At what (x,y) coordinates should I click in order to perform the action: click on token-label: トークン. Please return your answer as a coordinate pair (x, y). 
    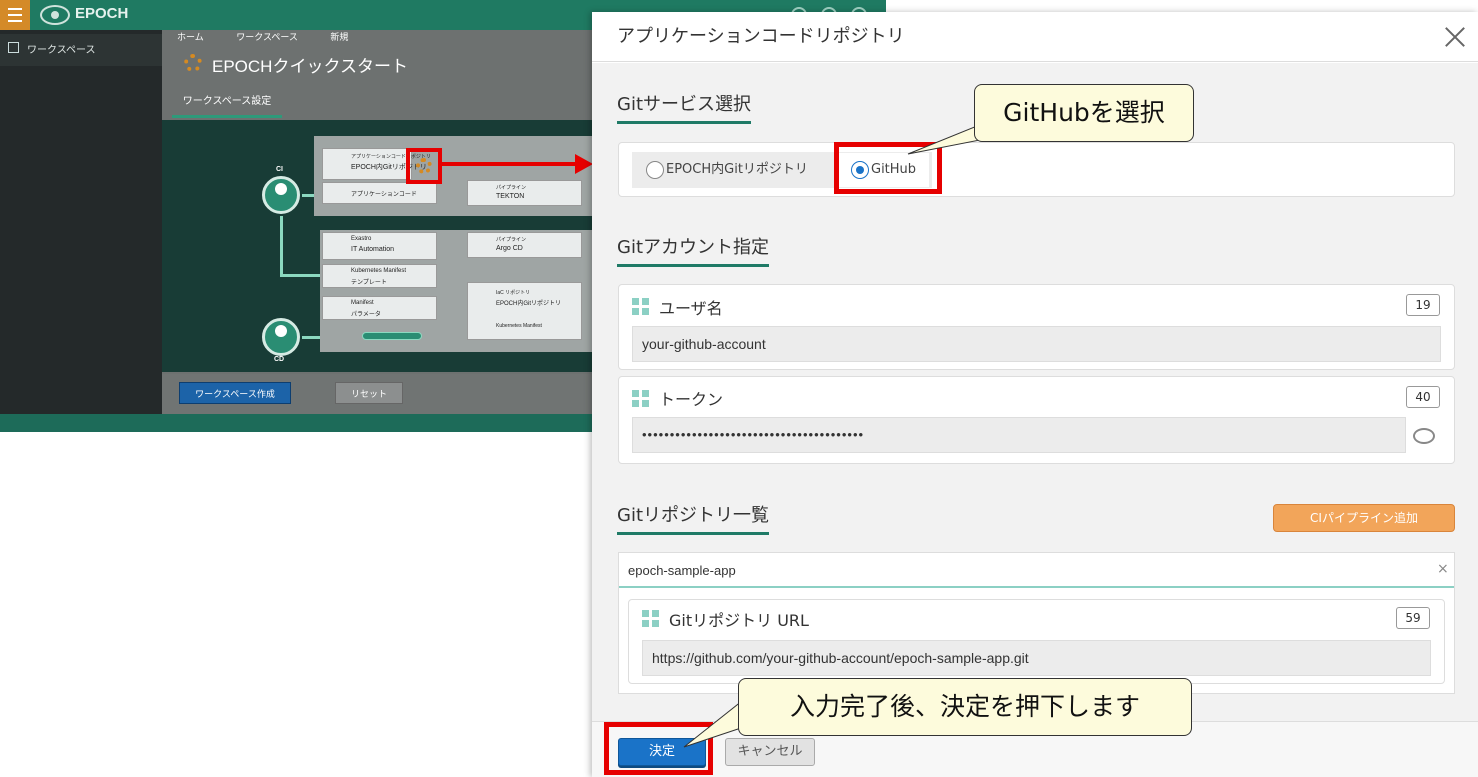
    Looking at the image, I should click on (691, 399).